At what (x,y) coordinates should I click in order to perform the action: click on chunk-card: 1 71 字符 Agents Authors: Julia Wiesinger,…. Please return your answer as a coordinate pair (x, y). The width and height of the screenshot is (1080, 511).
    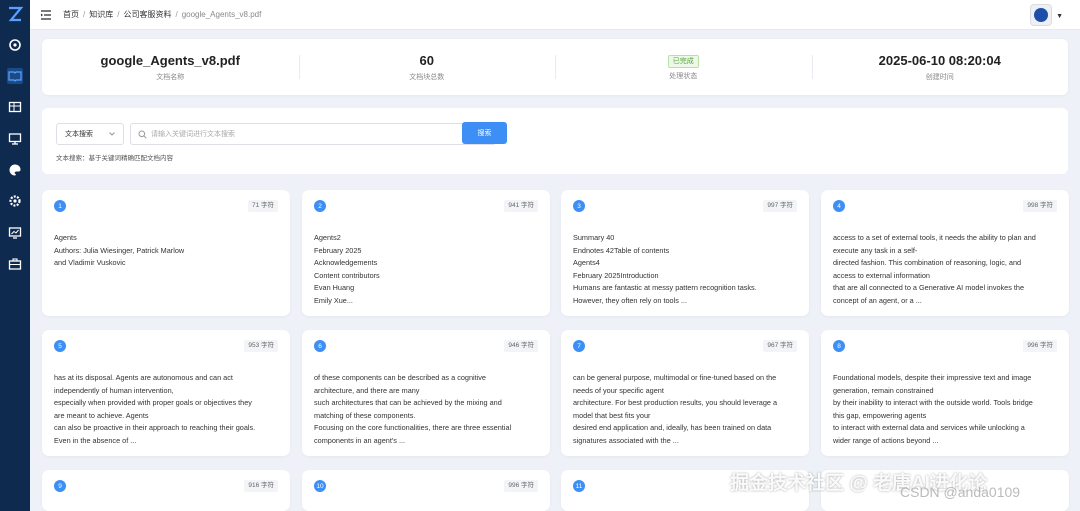
    Looking at the image, I should click on (166, 253).